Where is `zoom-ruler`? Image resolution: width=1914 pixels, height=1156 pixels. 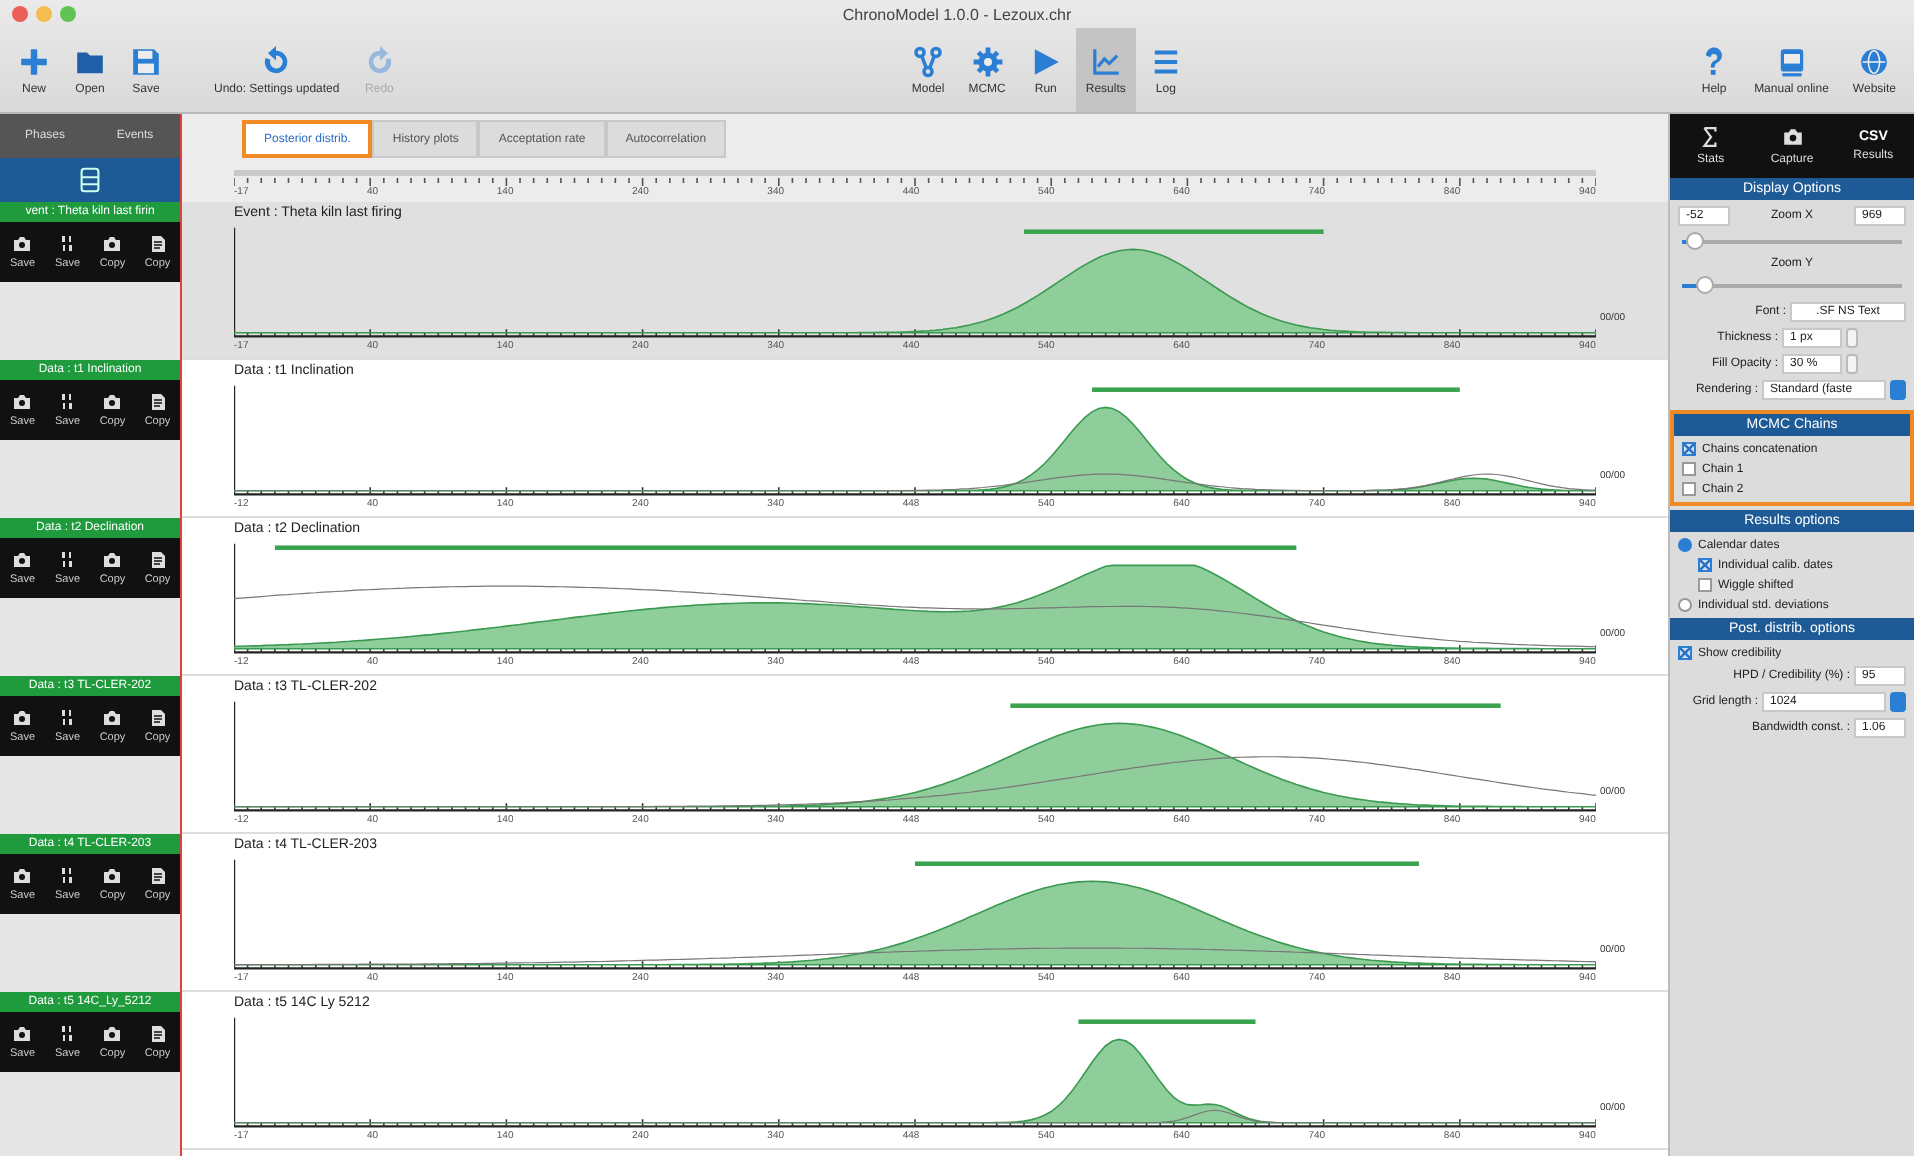 zoom-ruler is located at coordinates (915, 178).